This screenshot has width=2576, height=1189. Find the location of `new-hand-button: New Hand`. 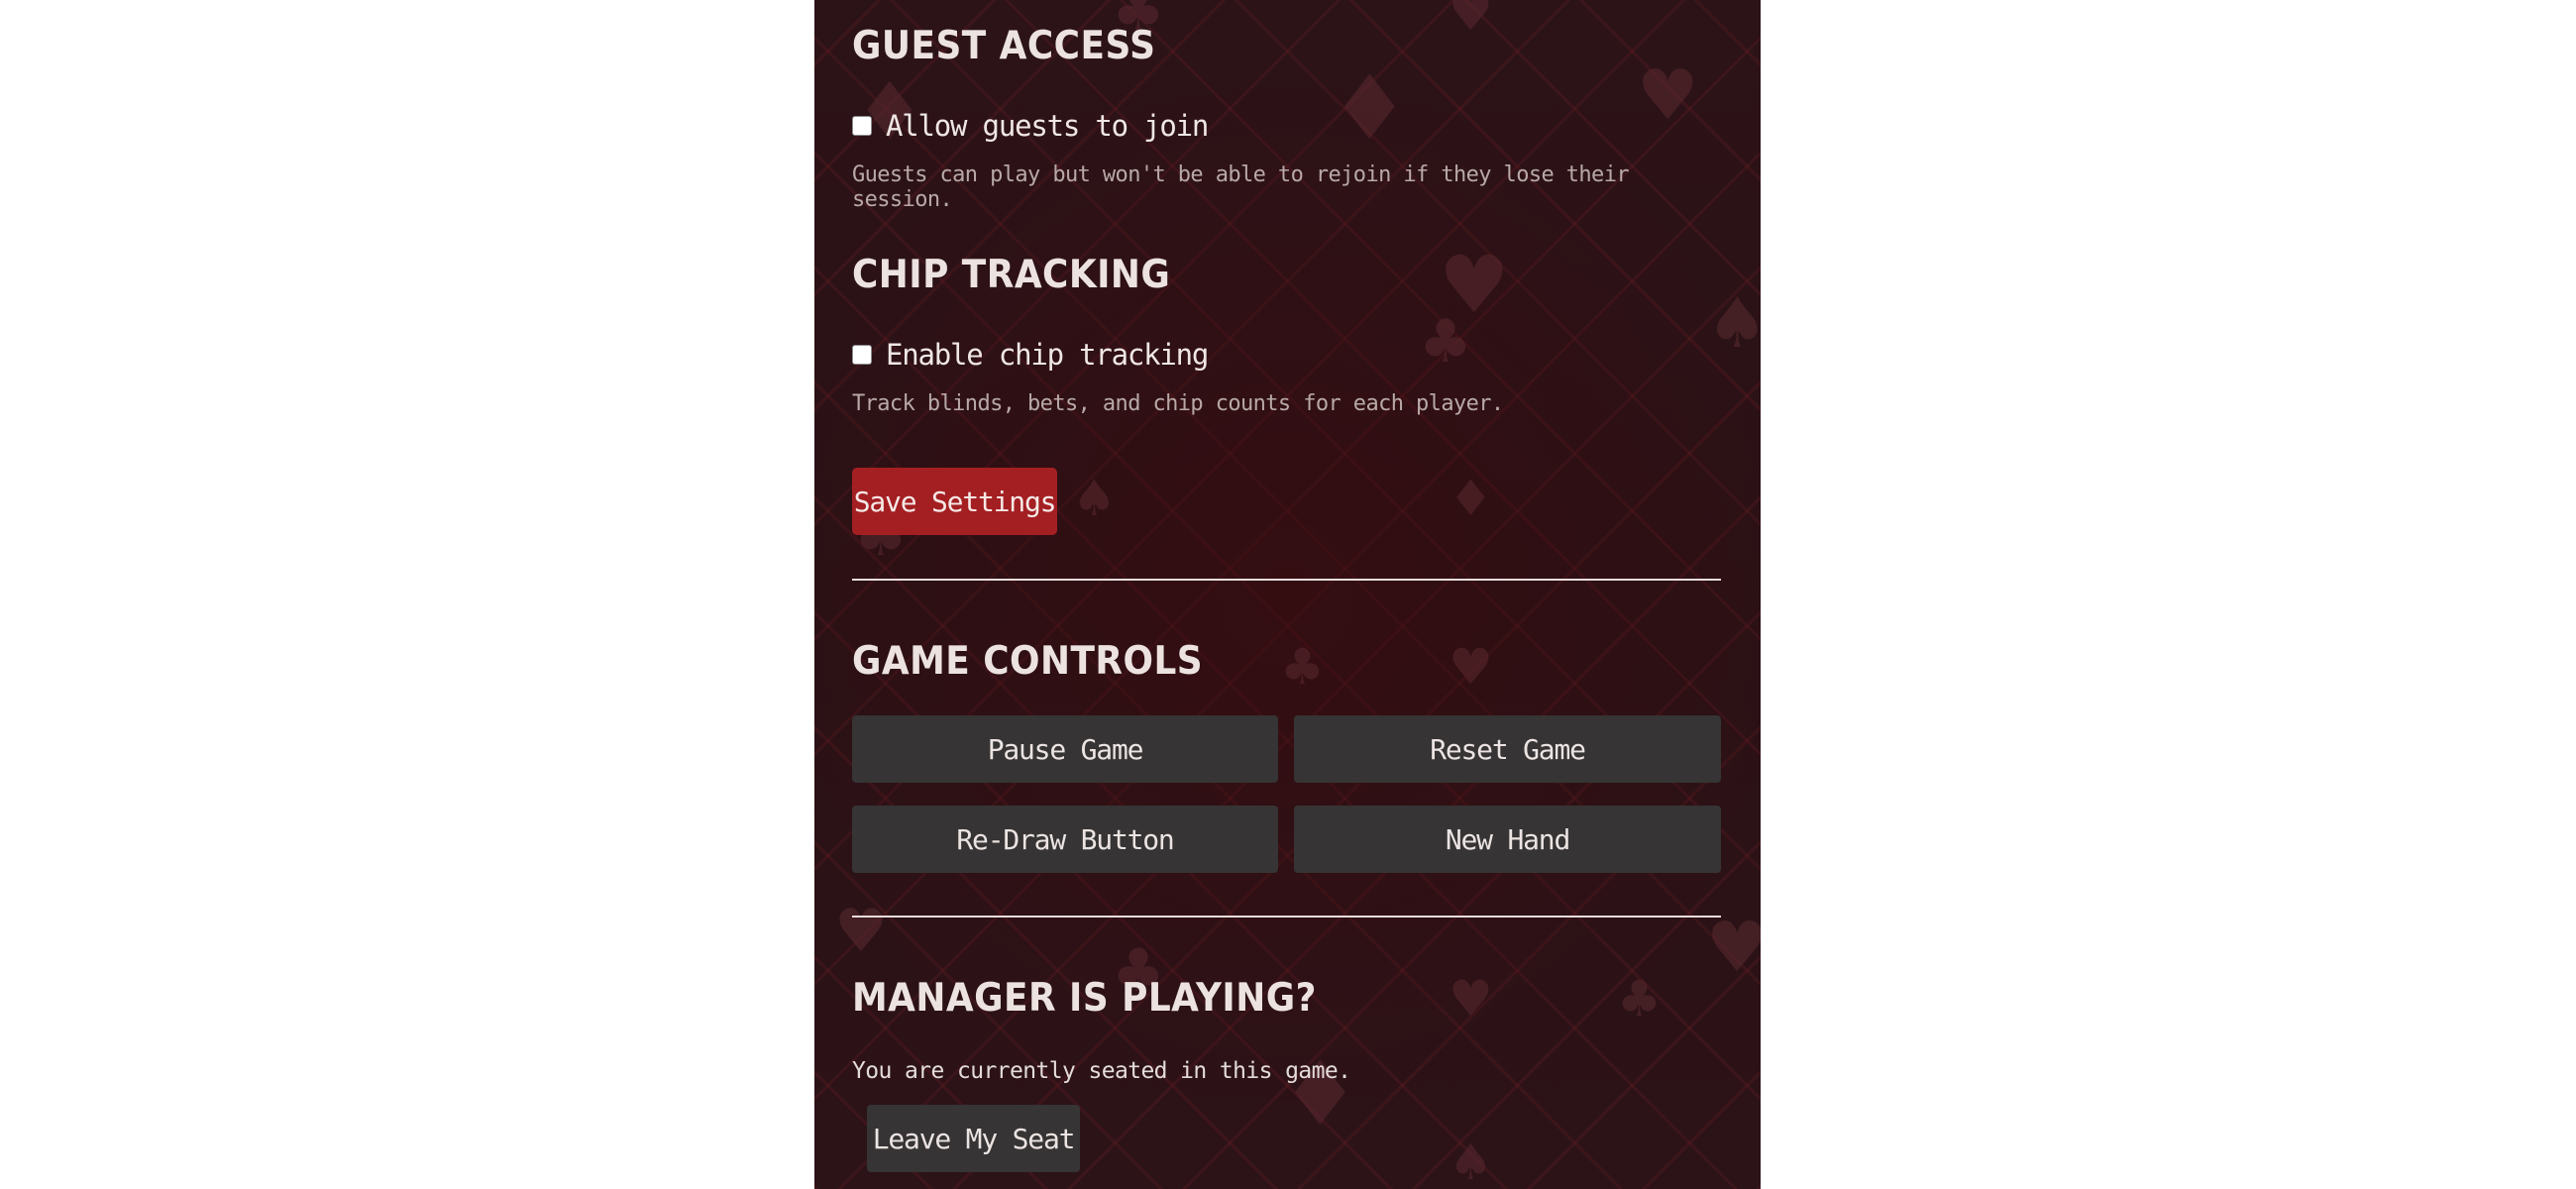

new-hand-button: New Hand is located at coordinates (1508, 839).